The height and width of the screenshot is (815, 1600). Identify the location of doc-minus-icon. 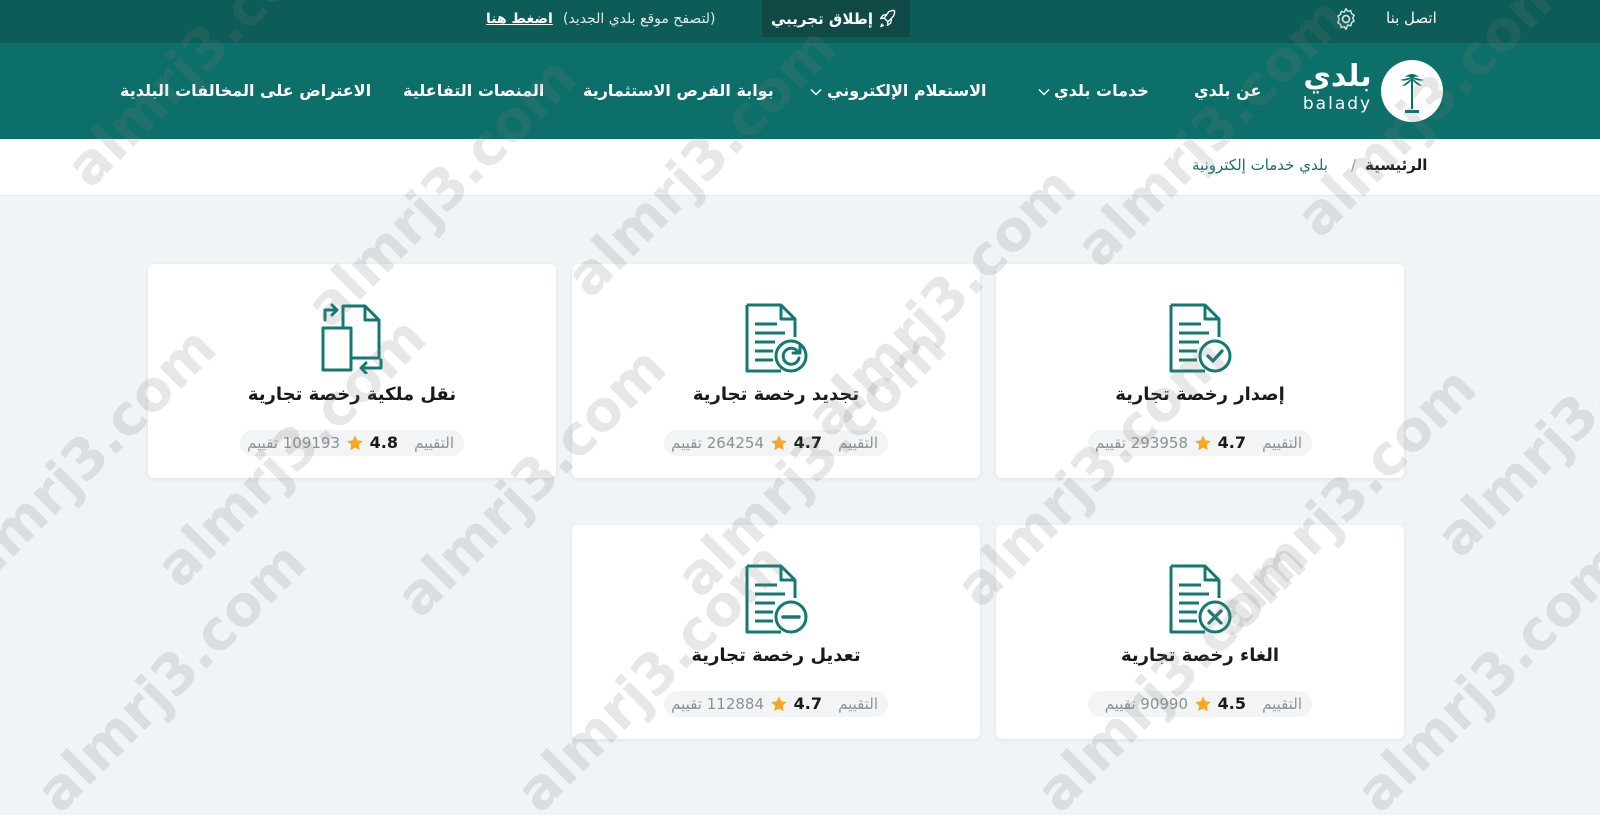
(776, 599).